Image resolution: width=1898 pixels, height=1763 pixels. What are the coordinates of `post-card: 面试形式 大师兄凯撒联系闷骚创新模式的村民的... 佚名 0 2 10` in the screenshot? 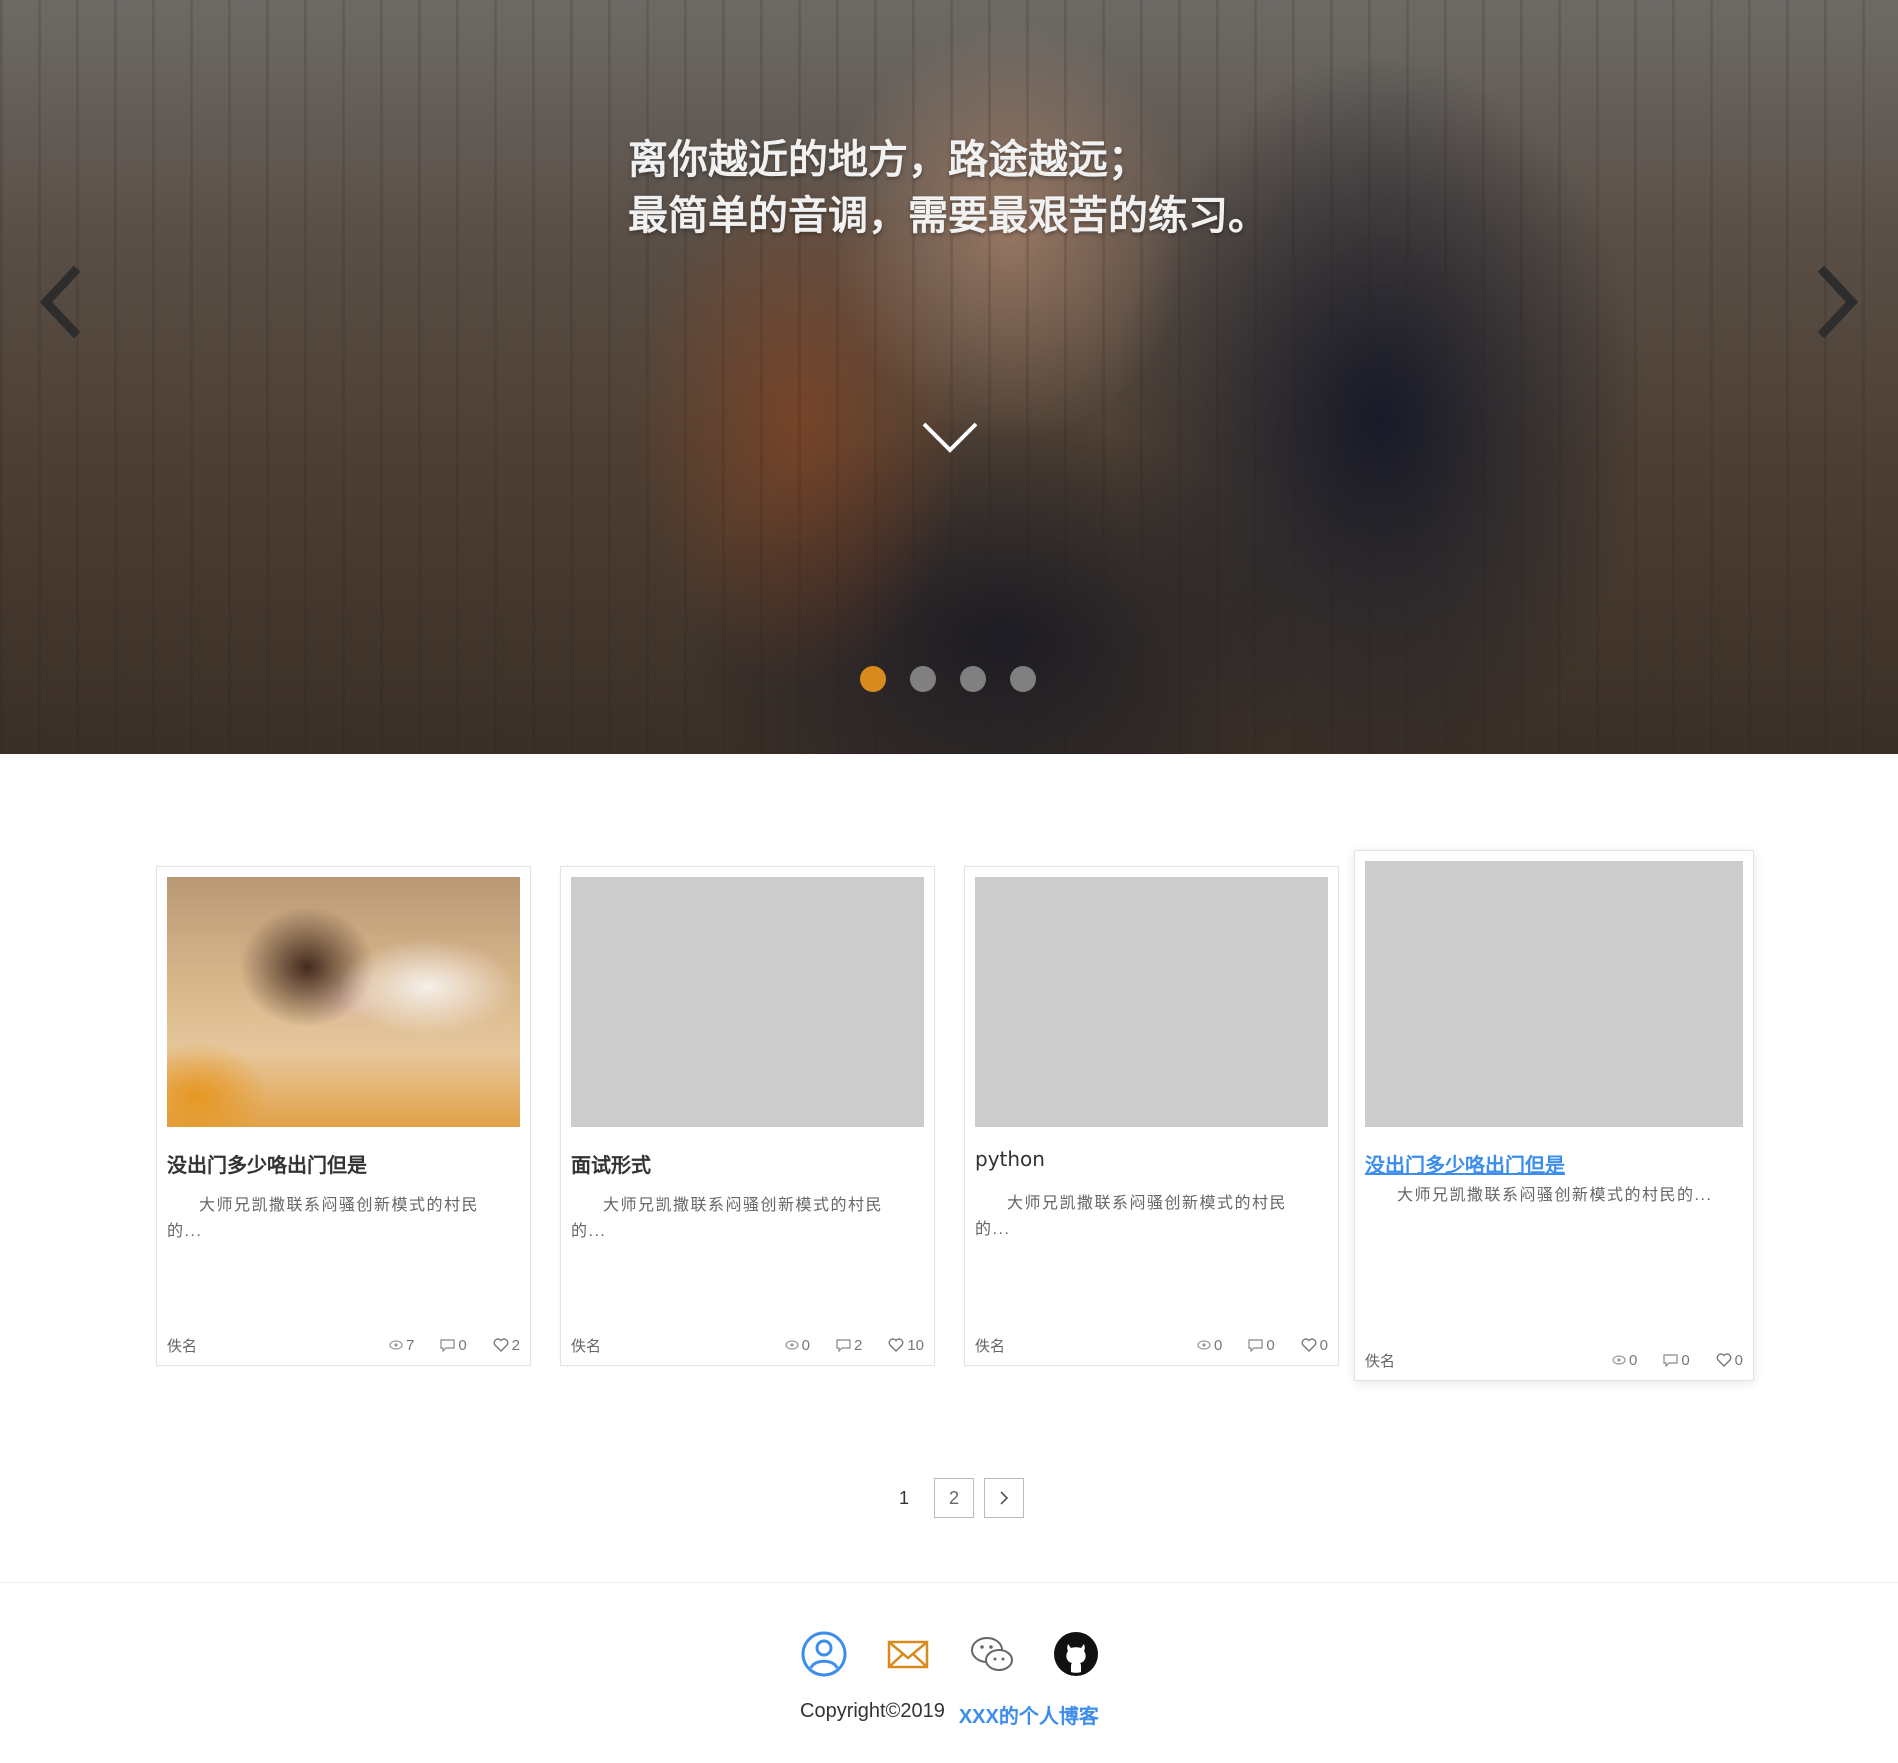 It's located at (747, 1116).